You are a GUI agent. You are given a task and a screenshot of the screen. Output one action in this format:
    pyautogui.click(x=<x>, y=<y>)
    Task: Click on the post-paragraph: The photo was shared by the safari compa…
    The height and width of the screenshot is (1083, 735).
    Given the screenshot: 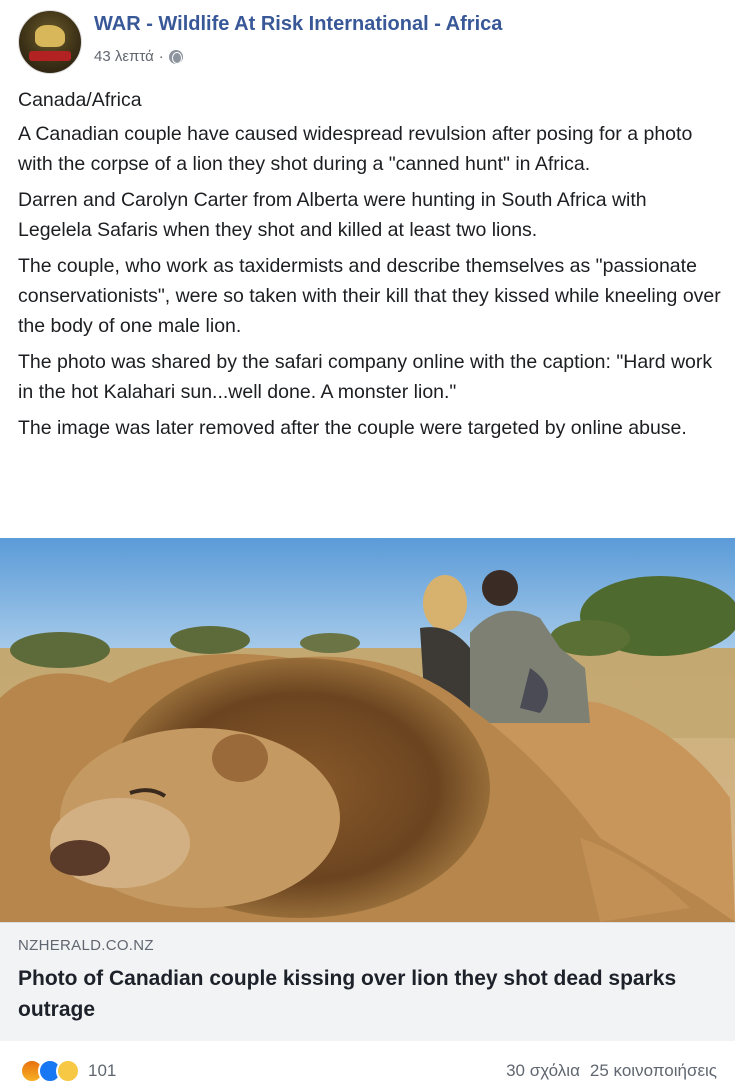 What is the action you would take?
    pyautogui.click(x=365, y=377)
    